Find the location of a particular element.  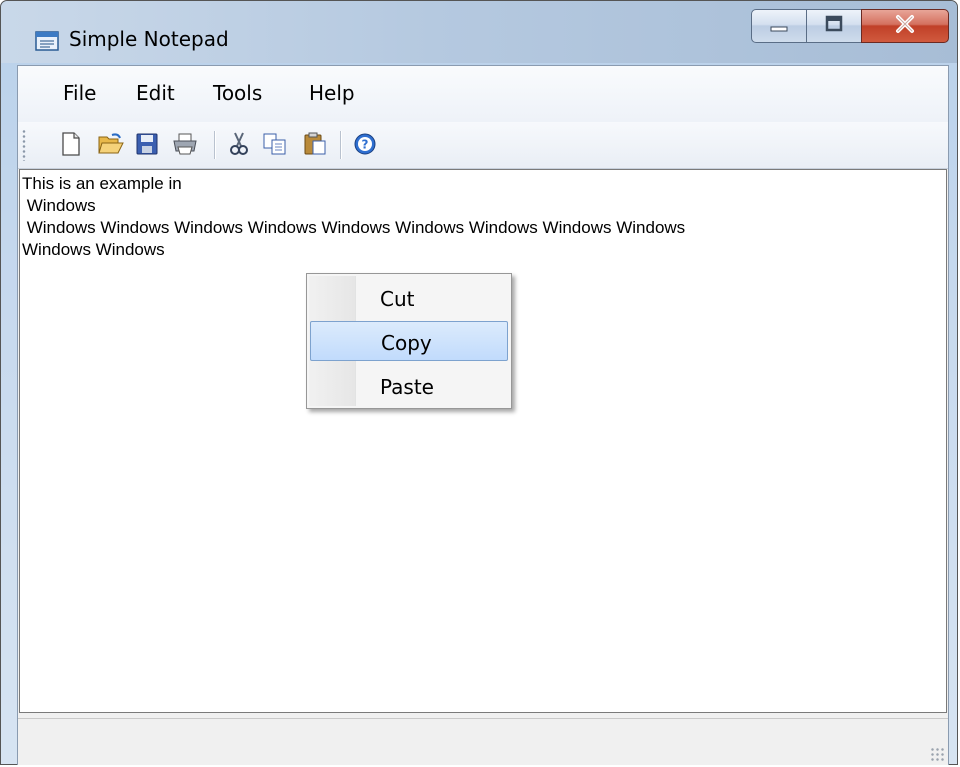

new-document-icon is located at coordinates (71, 144).